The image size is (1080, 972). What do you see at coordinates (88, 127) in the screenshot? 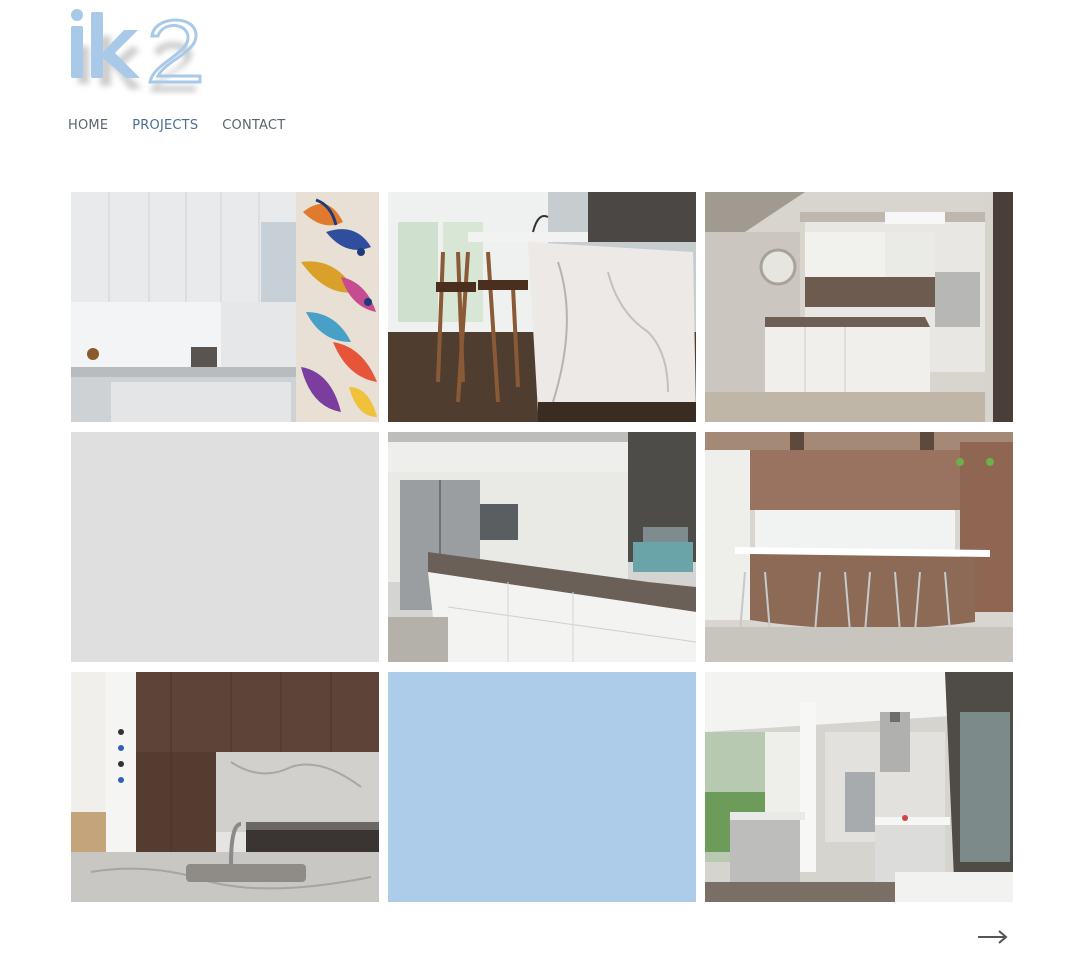
I see `nav-home: HOME` at bounding box center [88, 127].